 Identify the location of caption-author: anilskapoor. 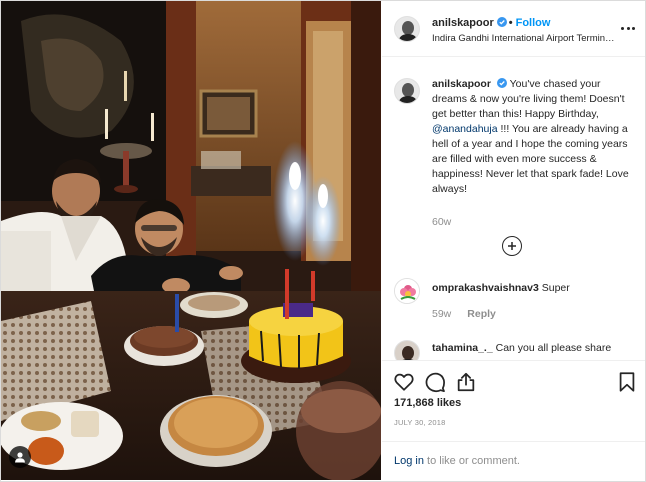
(461, 84).